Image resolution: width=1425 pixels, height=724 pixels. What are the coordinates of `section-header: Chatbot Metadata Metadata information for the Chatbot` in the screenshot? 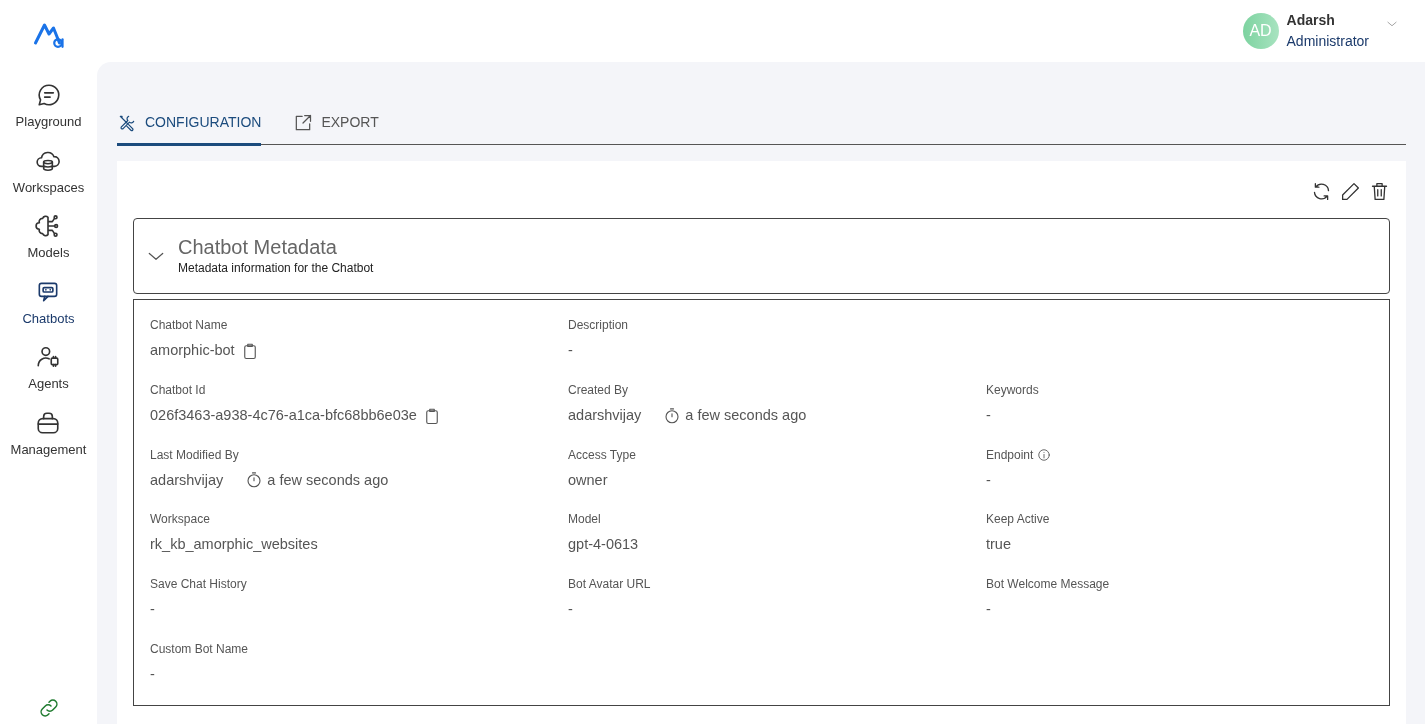 It's located at (761, 256).